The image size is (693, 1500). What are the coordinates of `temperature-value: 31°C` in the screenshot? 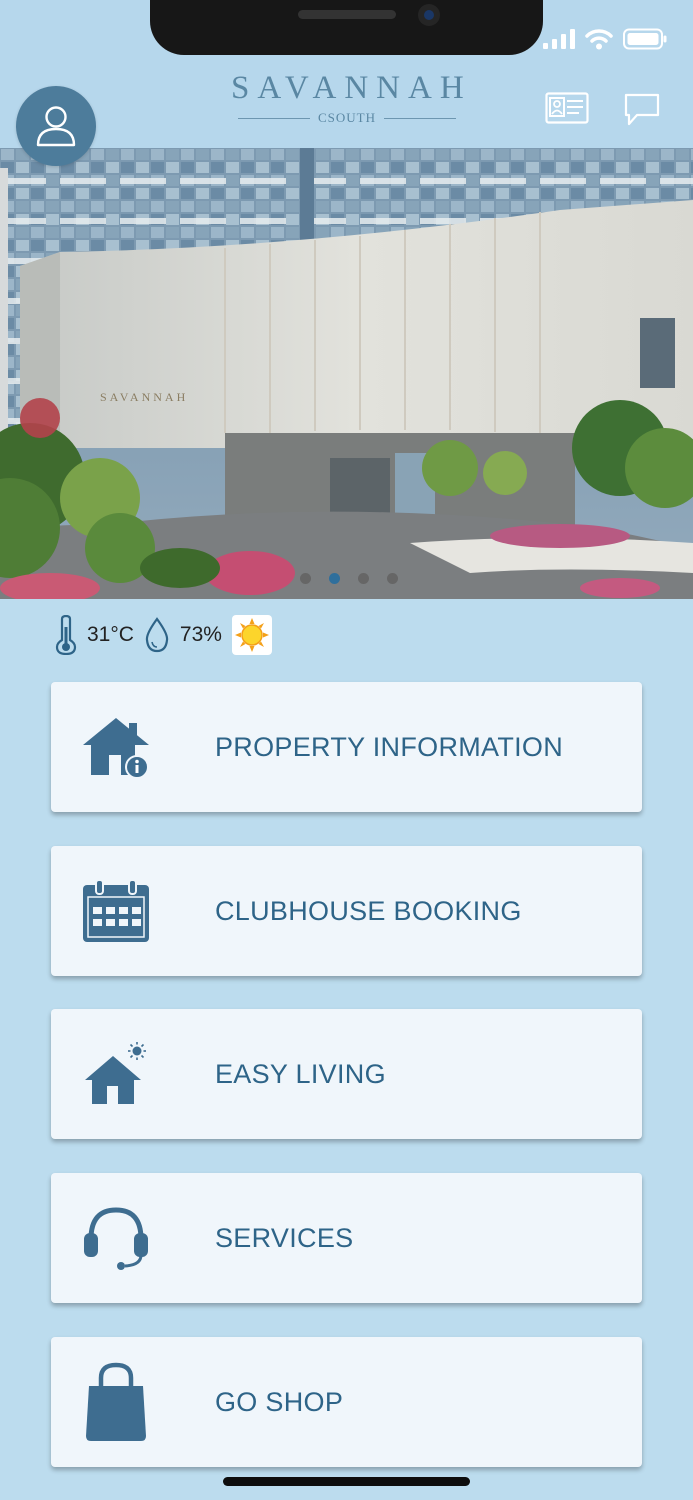 It's located at (110, 634).